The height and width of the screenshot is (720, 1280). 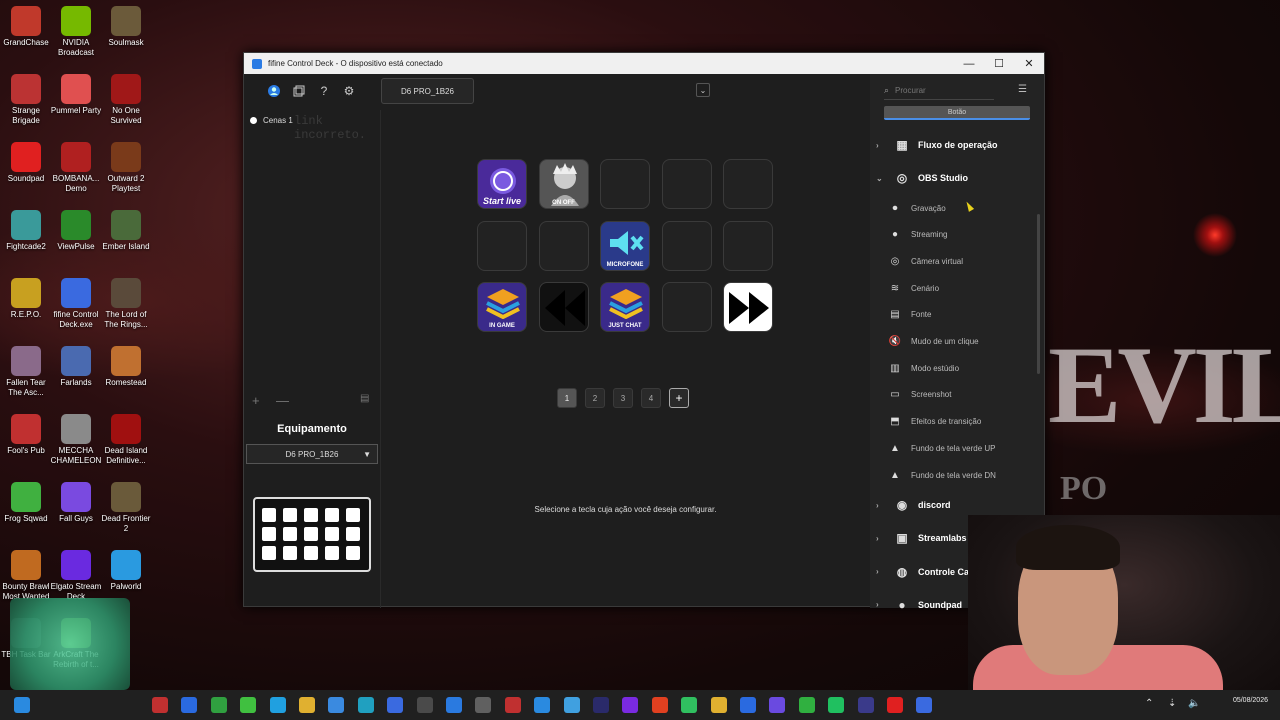 I want to click on desktop-icon: Dead Frontier 2, so click(x=126, y=505).